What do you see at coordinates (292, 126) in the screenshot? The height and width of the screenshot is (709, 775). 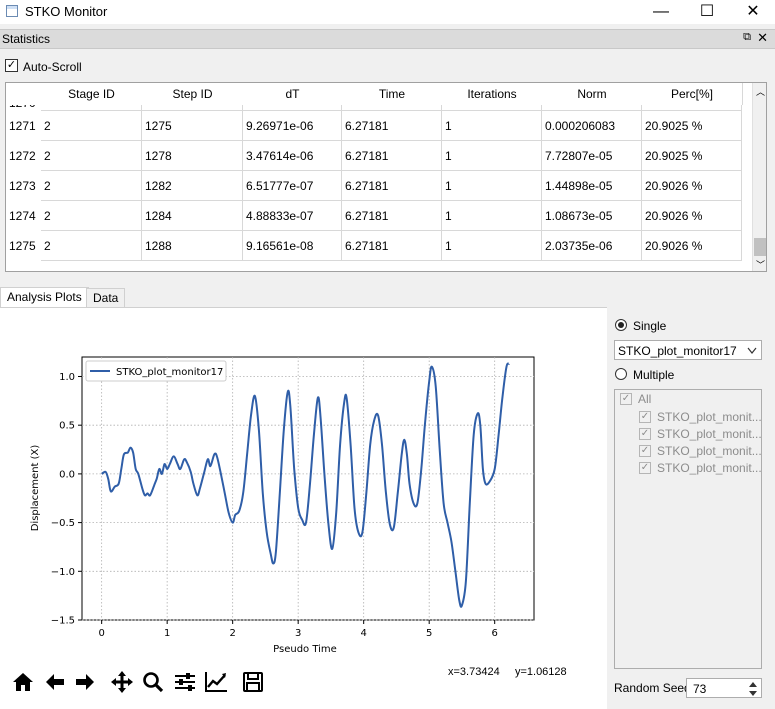 I see `table-cell: 9.26971e-06` at bounding box center [292, 126].